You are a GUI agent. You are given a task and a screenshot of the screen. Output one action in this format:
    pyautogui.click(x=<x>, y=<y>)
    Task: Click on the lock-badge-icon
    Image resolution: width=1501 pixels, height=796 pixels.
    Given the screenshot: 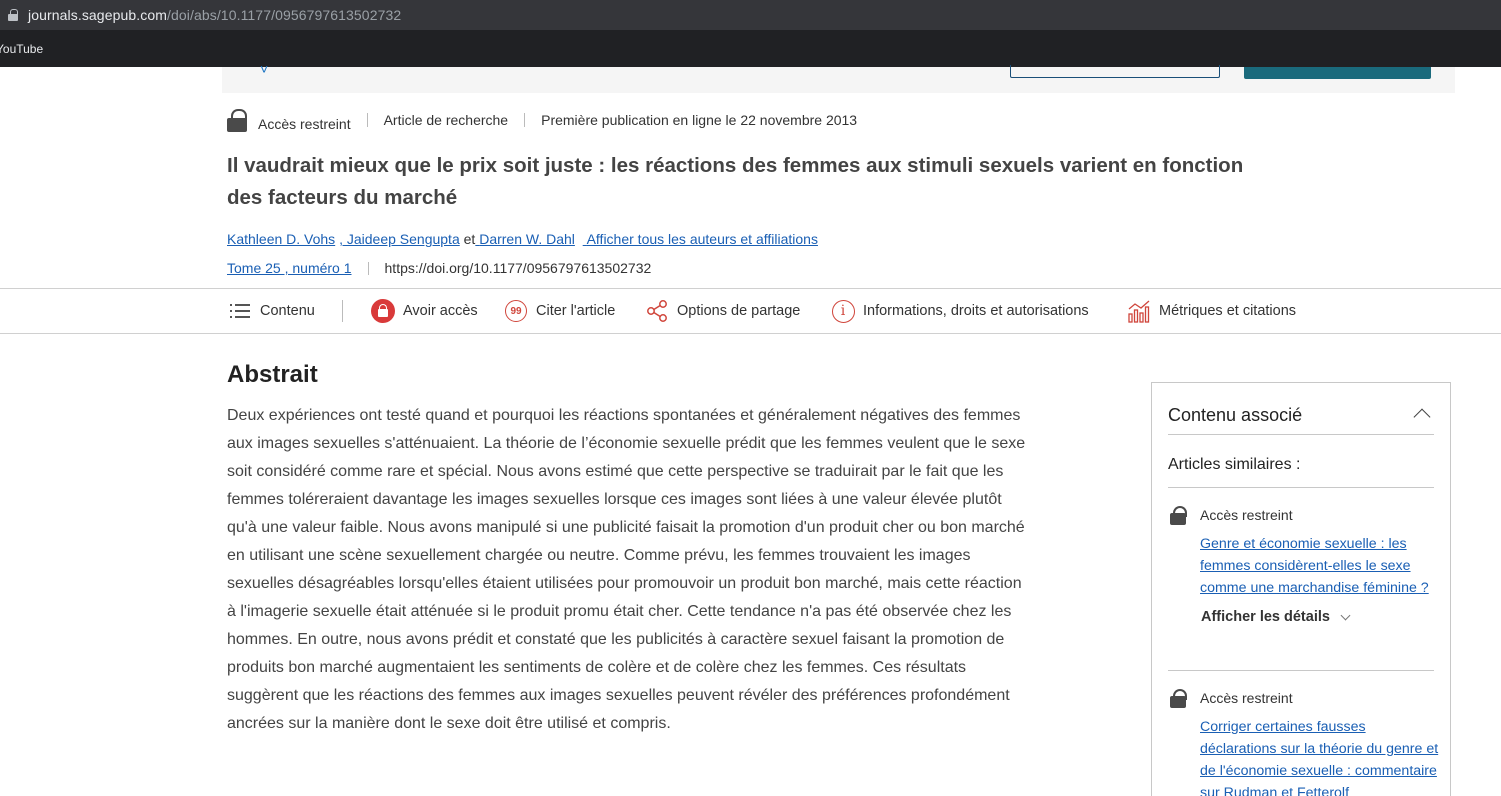 What is the action you would take?
    pyautogui.click(x=383, y=311)
    